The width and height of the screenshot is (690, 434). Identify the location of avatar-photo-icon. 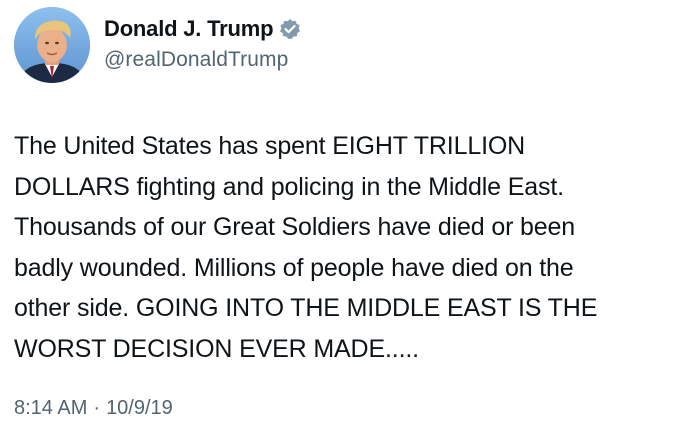
(52, 45).